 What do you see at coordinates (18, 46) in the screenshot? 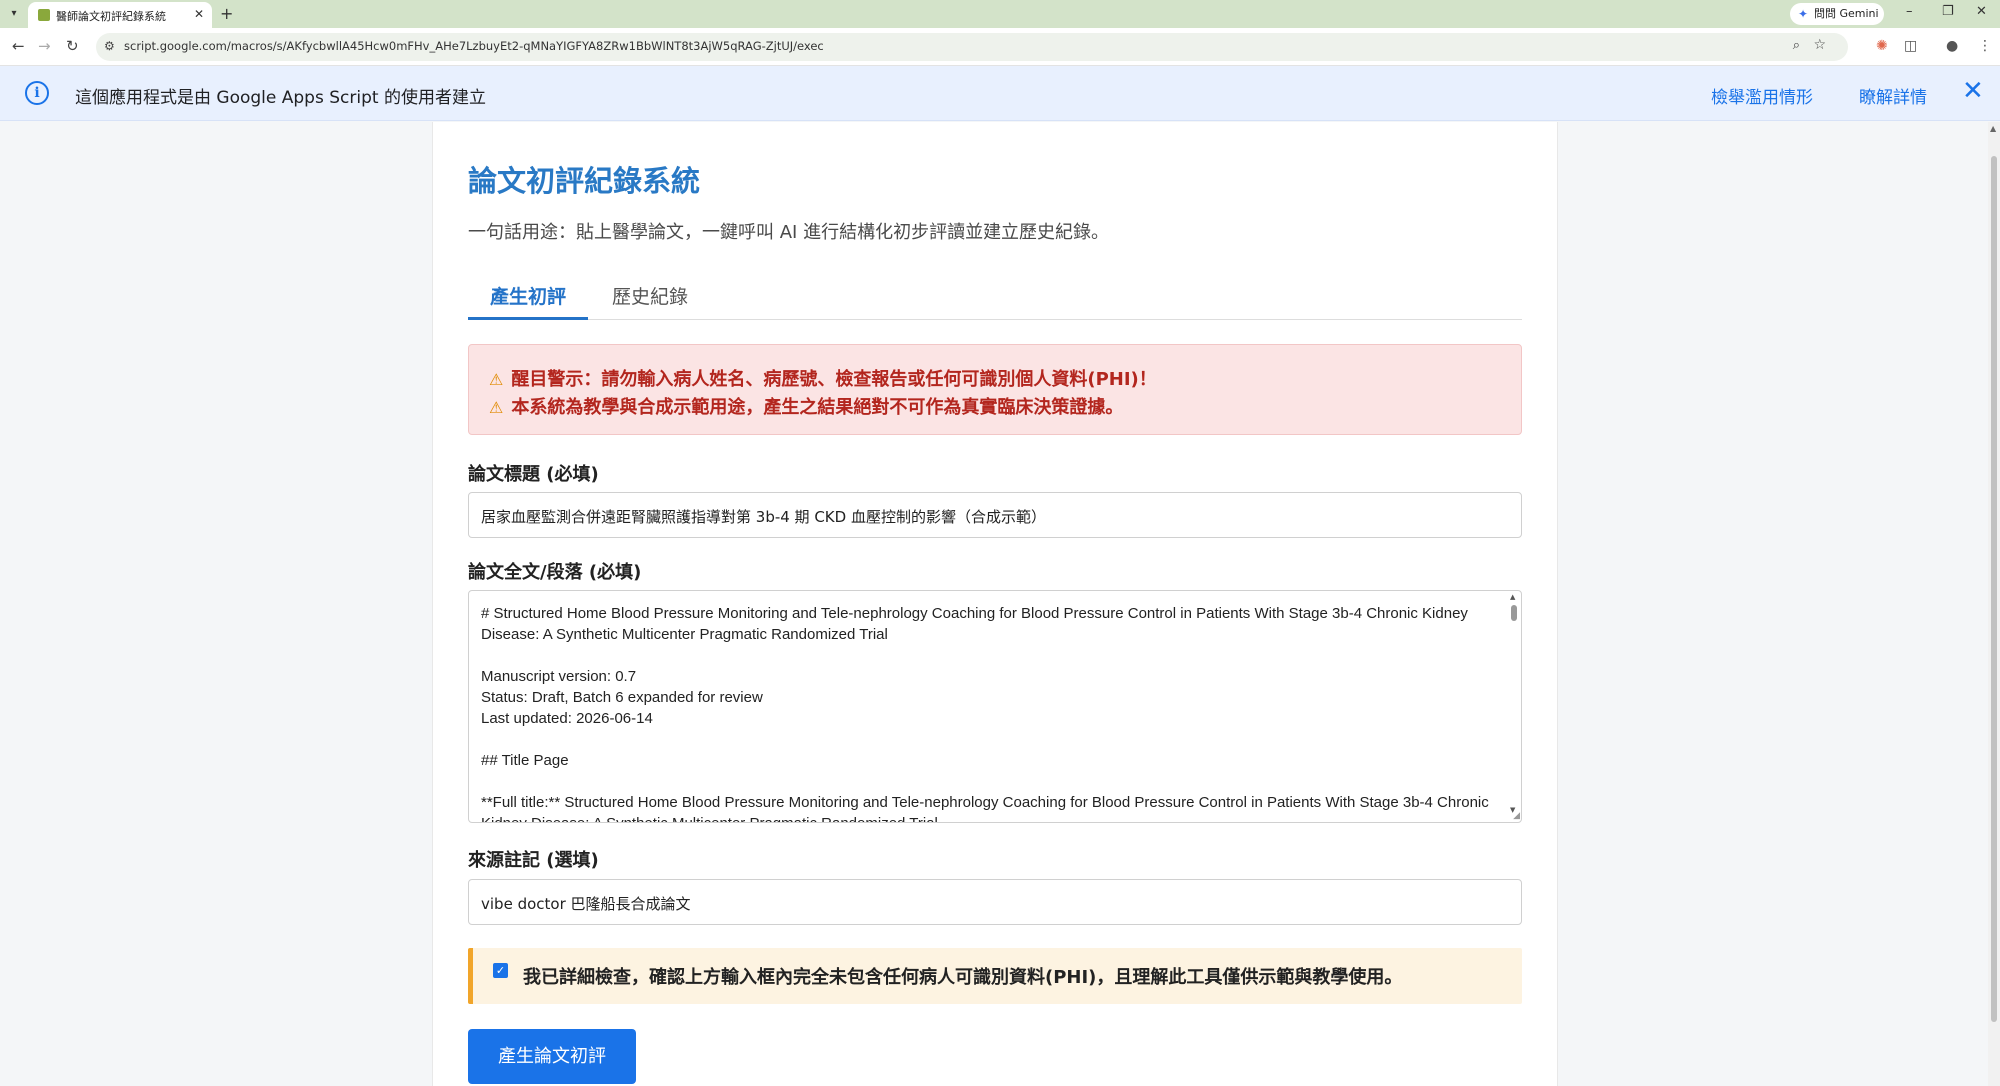
I see `back-icon: ←` at bounding box center [18, 46].